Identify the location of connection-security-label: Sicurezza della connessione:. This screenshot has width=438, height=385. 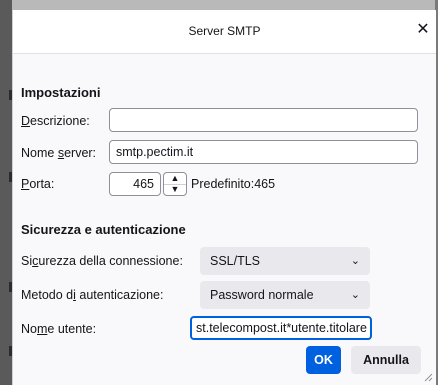
(102, 261).